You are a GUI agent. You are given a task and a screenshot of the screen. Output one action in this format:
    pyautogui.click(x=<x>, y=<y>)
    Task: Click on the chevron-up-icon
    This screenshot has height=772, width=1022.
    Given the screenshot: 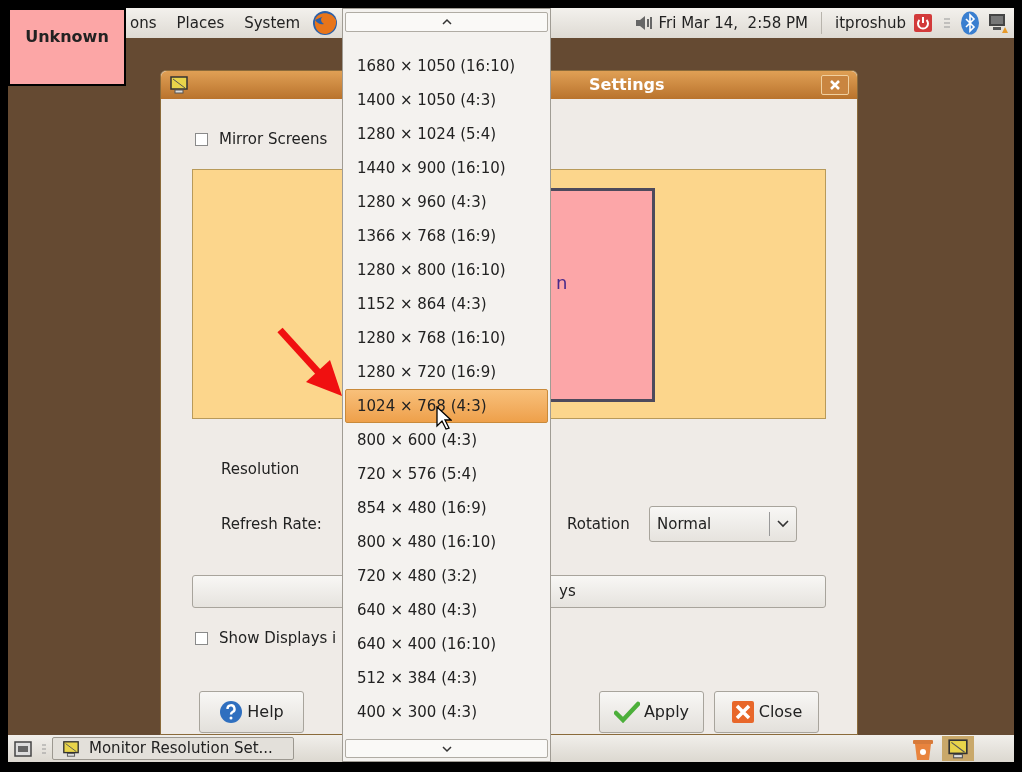 What is the action you would take?
    pyautogui.click(x=446, y=22)
    